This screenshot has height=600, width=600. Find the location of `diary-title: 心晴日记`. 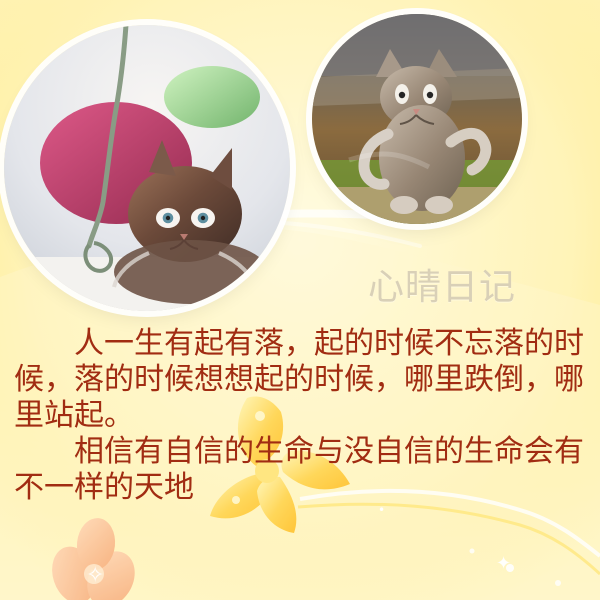

diary-title: 心晴日记 is located at coordinates (442, 287).